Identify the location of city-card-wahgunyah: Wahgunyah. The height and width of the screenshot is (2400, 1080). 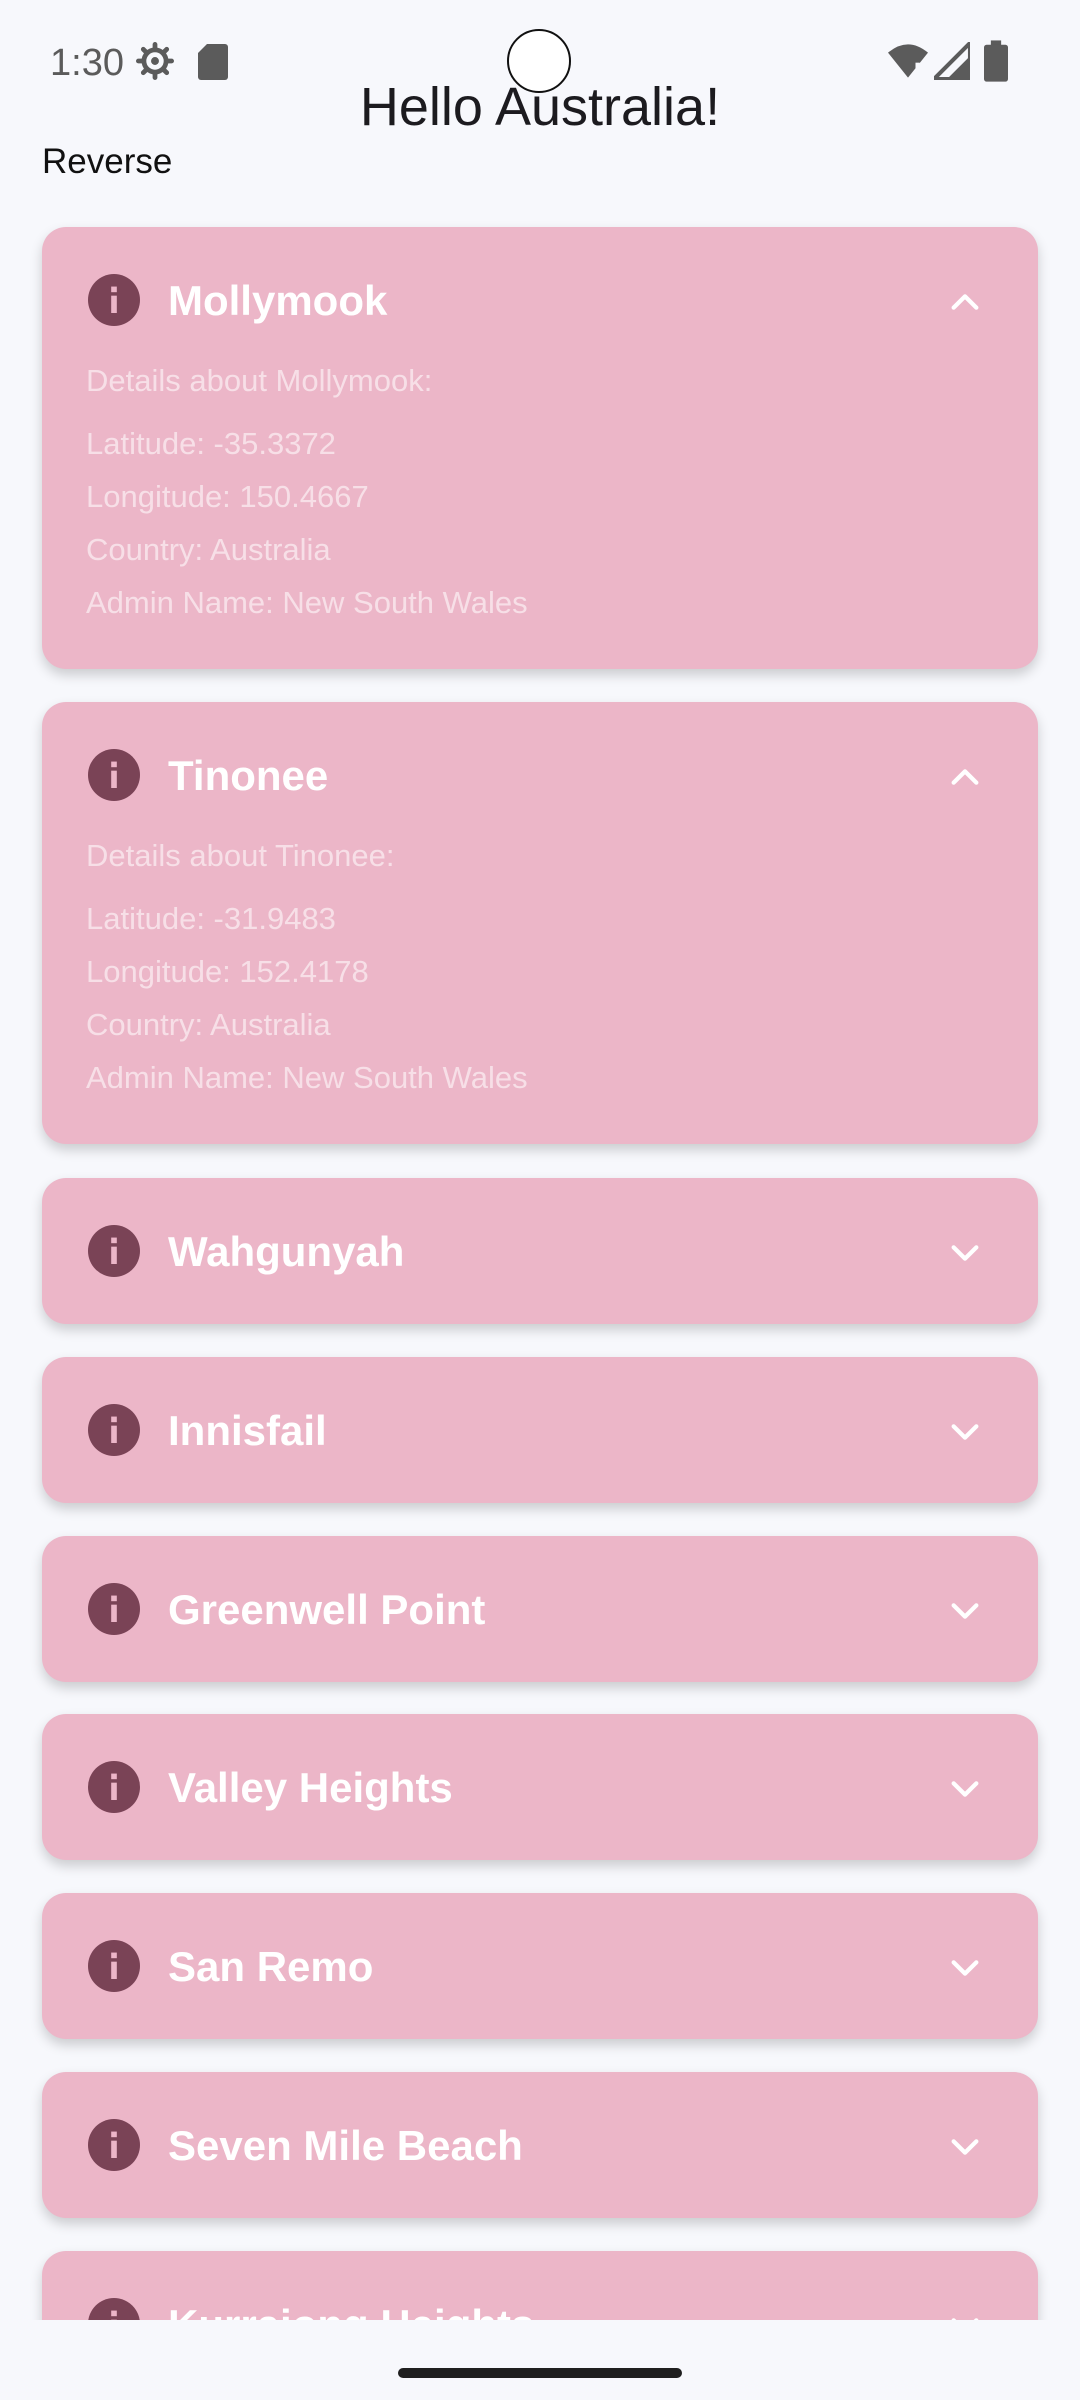
(540, 1251).